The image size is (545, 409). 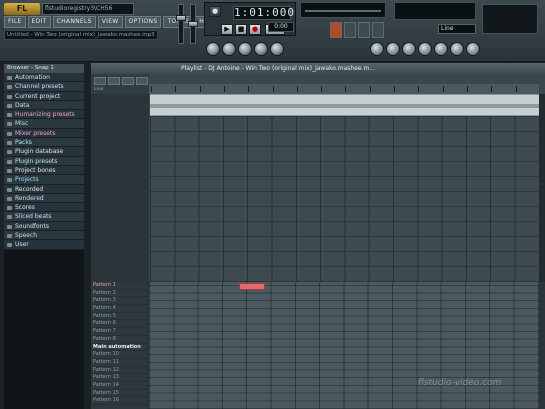 I want to click on view-playlist-button, so click(x=213, y=49).